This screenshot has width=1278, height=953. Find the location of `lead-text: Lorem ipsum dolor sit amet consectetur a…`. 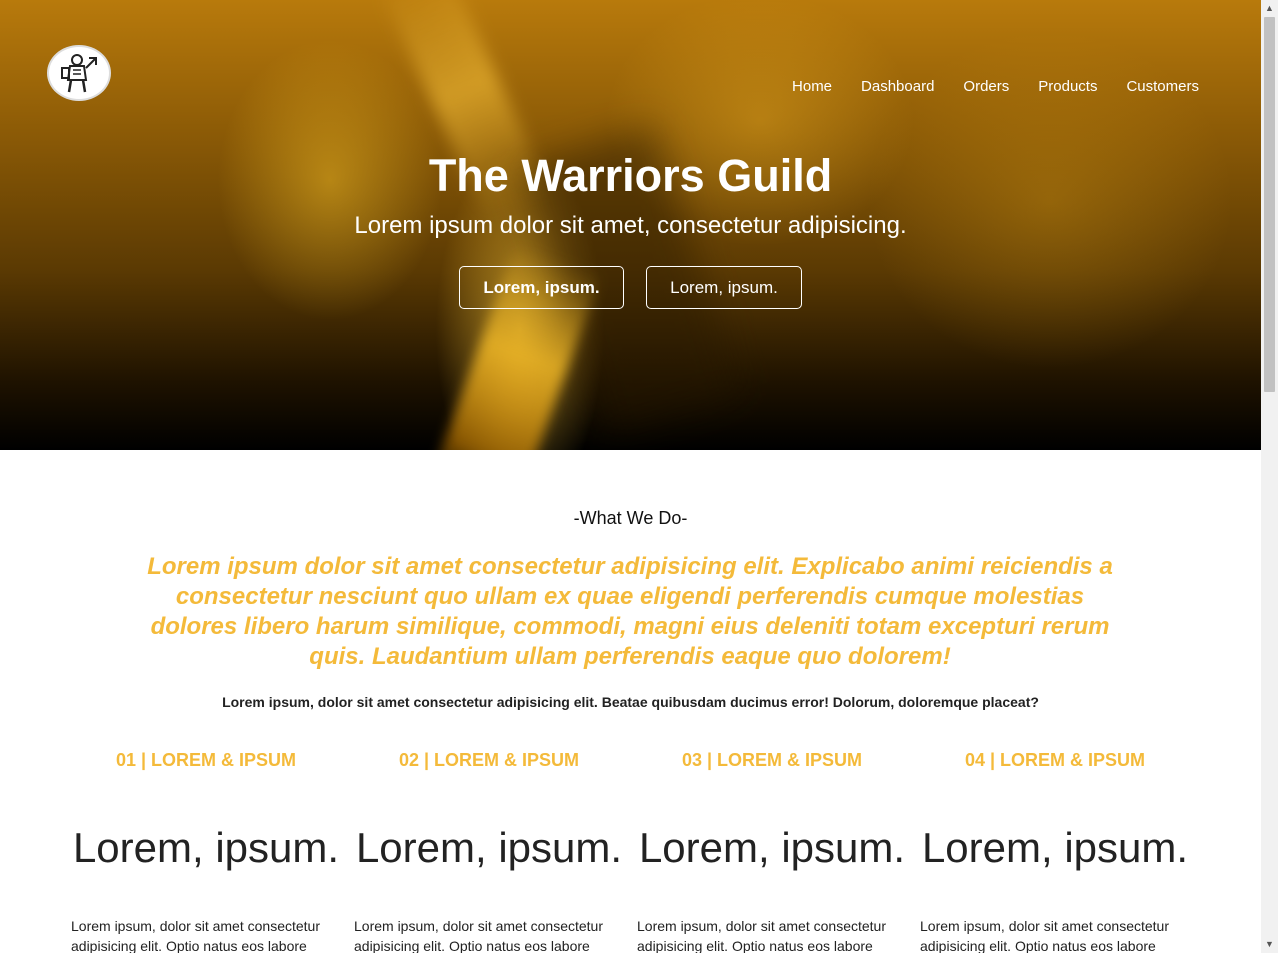

lead-text: Lorem ipsum dolor sit amet consectetur a… is located at coordinates (630, 611).